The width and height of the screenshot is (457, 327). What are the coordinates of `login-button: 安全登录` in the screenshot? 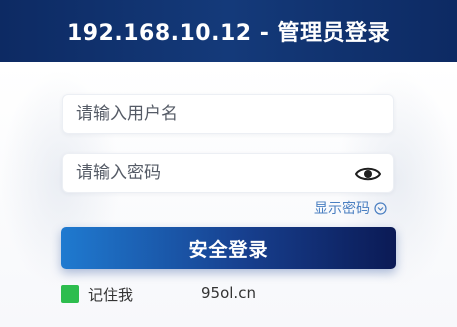 It's located at (228, 248).